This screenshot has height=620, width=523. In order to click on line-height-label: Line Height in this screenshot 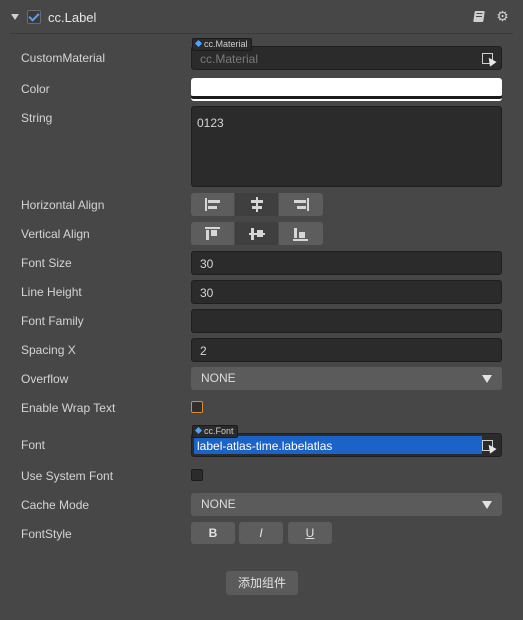, I will do `click(51, 292)`.